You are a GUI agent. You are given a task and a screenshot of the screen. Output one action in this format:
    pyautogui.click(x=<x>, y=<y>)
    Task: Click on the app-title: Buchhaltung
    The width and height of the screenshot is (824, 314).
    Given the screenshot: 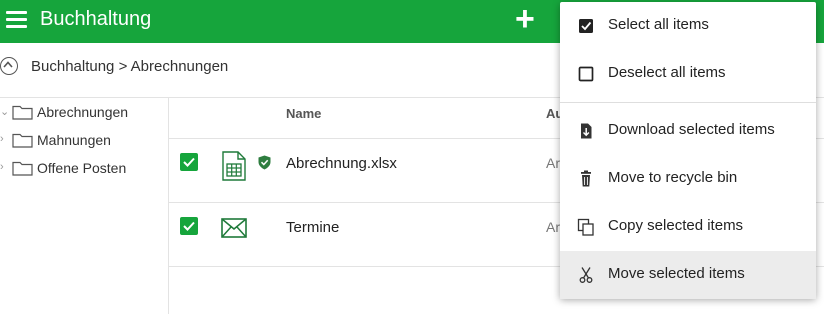 What is the action you would take?
    pyautogui.click(x=96, y=19)
    